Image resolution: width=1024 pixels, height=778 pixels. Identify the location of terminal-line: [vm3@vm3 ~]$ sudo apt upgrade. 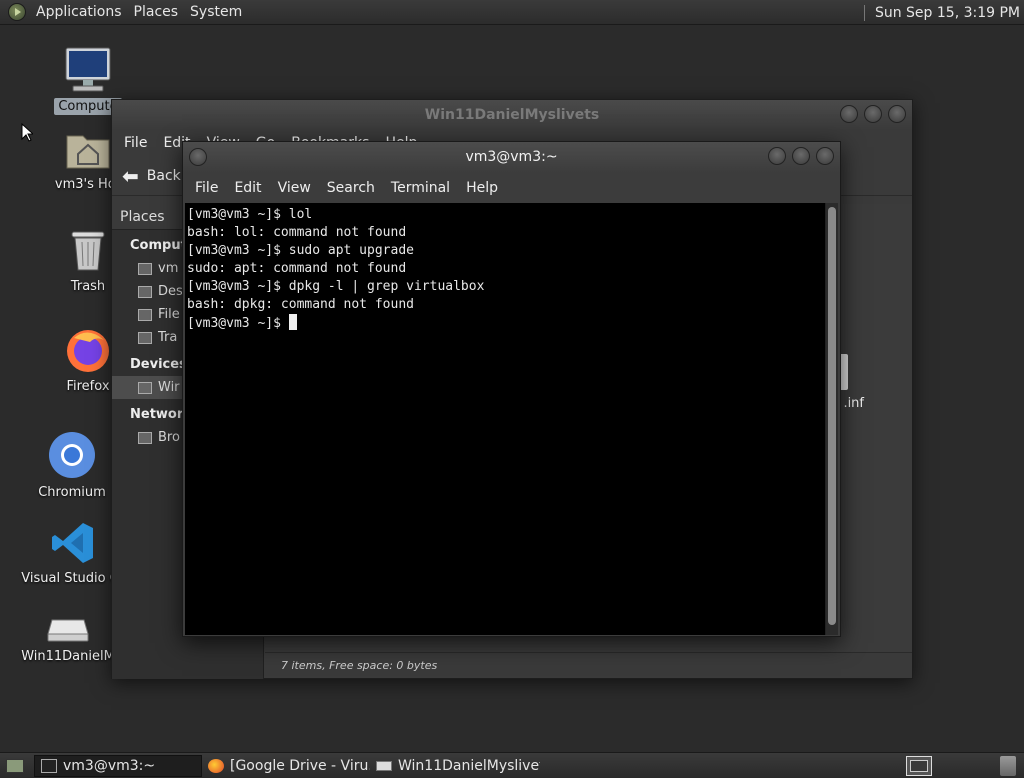
(300, 250).